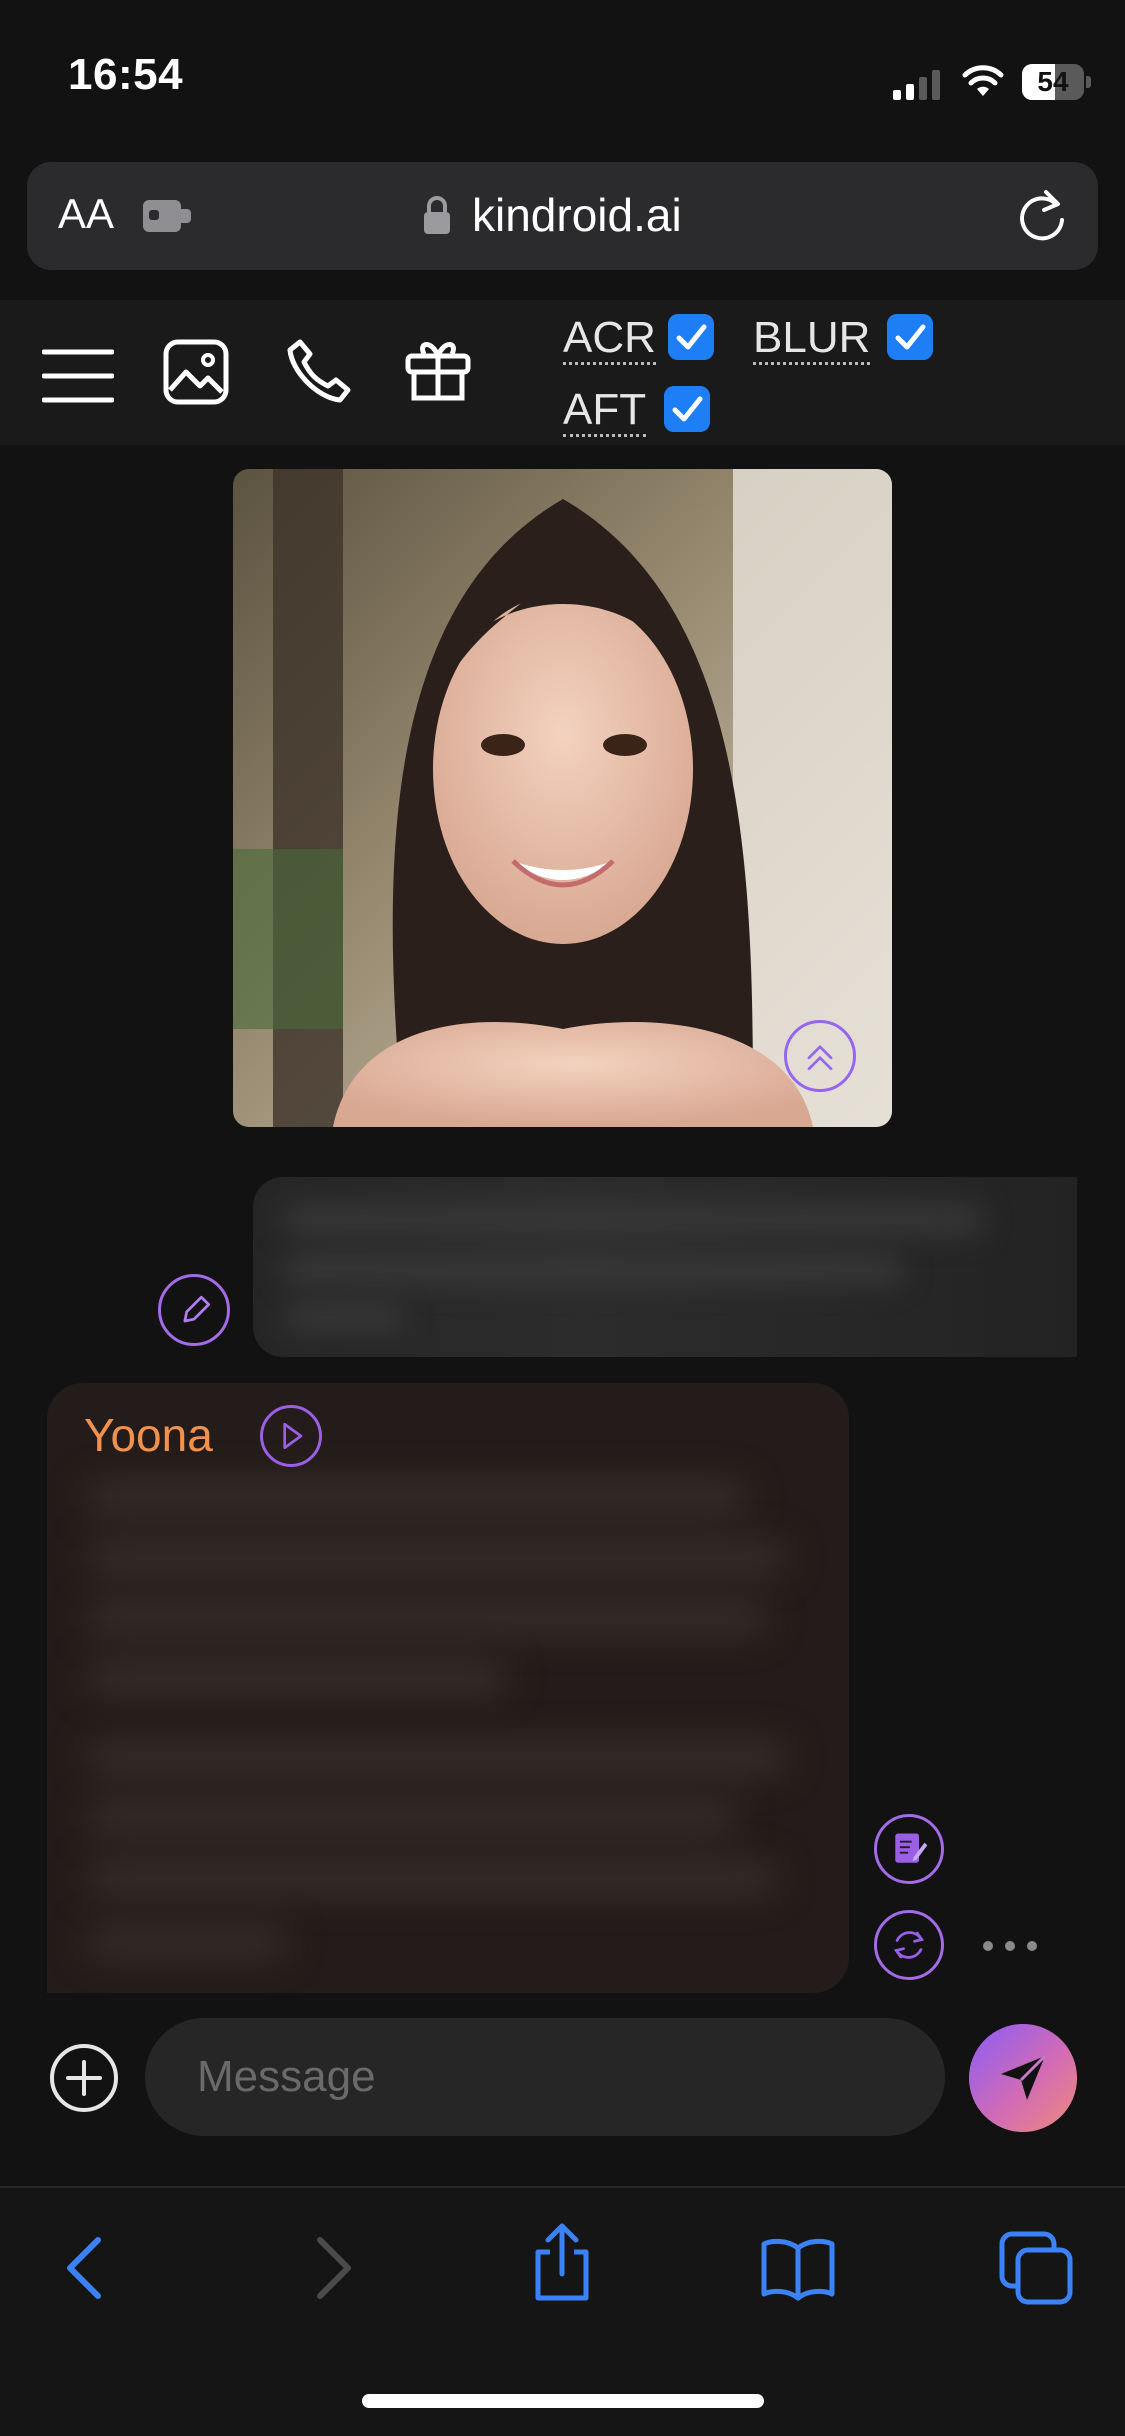 Image resolution: width=1125 pixels, height=2436 pixels. Describe the element at coordinates (1043, 216) in the screenshot. I see `reload-icon` at that location.